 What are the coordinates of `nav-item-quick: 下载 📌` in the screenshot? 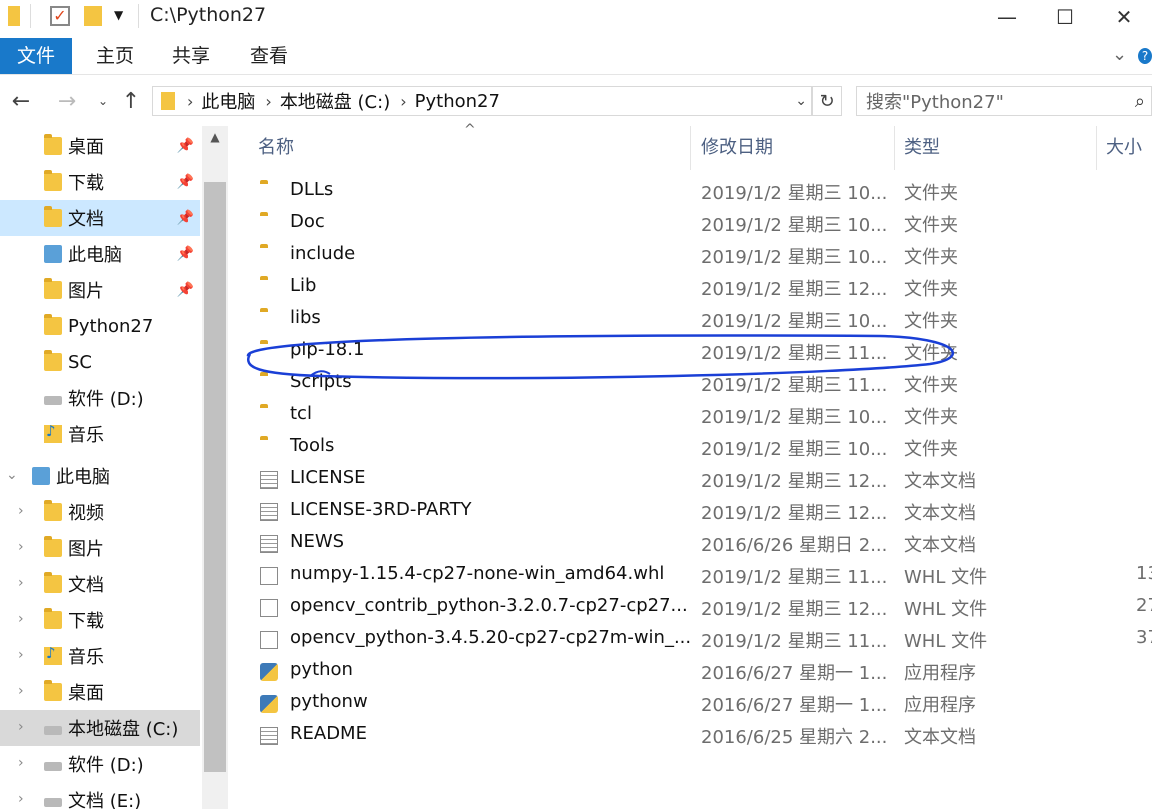 It's located at (100, 182).